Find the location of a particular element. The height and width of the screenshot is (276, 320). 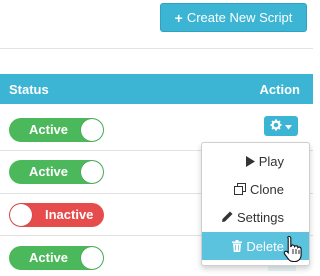

create-new-script-button: + Create New Script is located at coordinates (233, 17).